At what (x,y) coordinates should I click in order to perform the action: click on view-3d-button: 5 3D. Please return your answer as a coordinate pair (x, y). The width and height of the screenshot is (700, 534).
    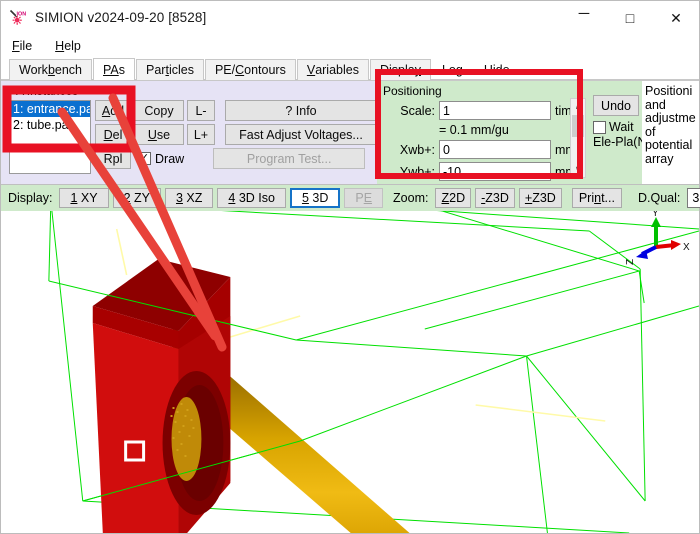
    Looking at the image, I should click on (315, 198).